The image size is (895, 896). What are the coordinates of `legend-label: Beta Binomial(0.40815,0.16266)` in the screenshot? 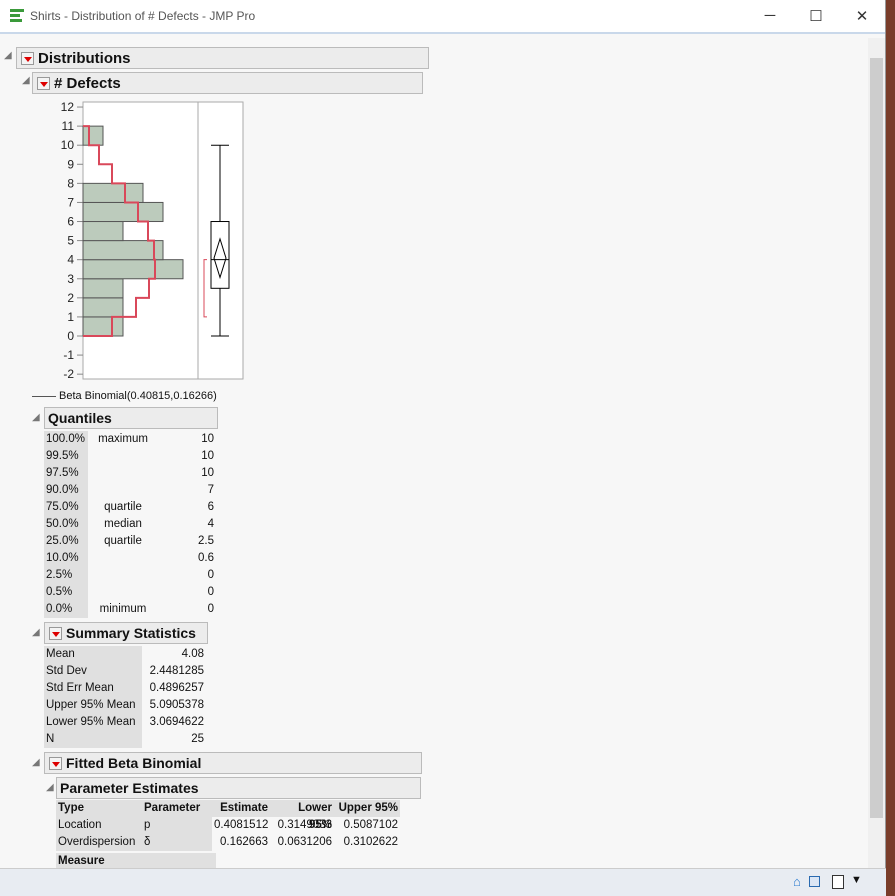 It's located at (138, 396).